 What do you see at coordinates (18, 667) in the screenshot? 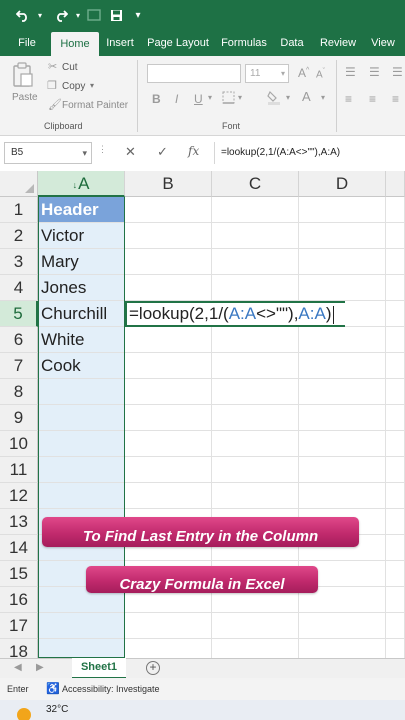
I see `sheet-nav-prev-icon: ◀` at bounding box center [18, 667].